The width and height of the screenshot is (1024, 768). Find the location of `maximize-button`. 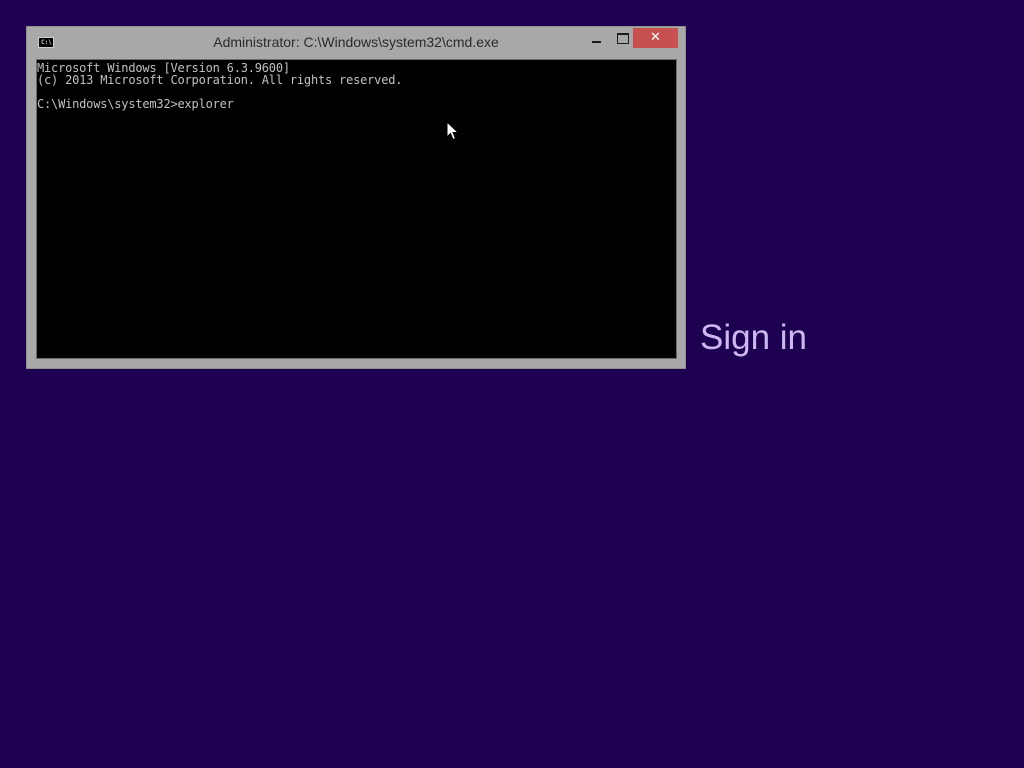

maximize-button is located at coordinates (622, 38).